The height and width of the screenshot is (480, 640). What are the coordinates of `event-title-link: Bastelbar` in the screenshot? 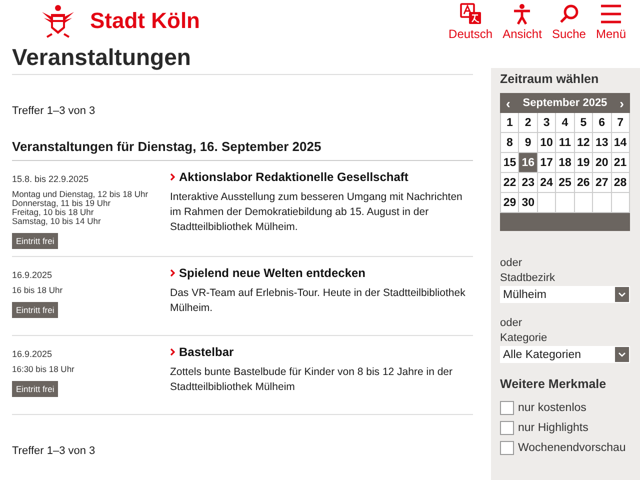 It's located at (321, 352).